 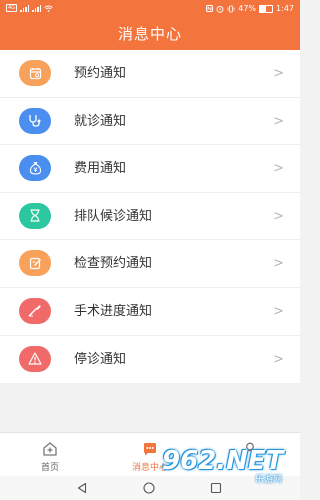 What do you see at coordinates (220, 9) in the screenshot?
I see `alarm-icon` at bounding box center [220, 9].